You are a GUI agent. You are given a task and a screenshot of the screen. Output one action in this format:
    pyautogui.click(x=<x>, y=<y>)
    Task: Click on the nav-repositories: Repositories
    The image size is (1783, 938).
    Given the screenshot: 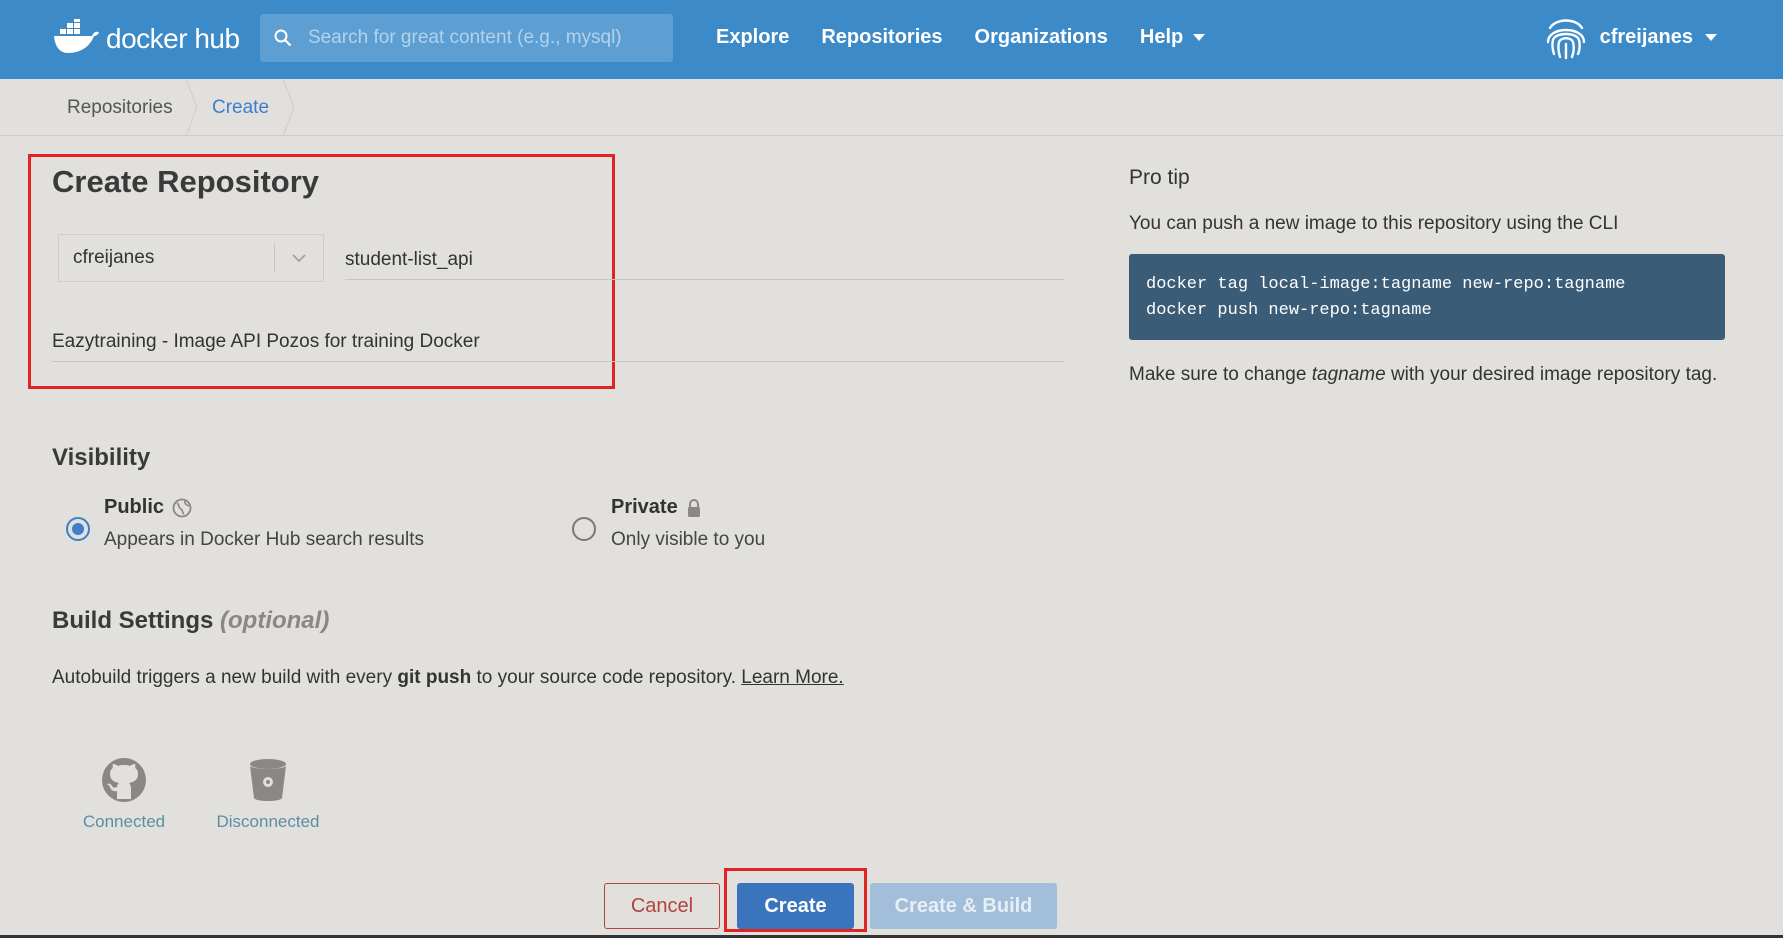 What is the action you would take?
    pyautogui.click(x=881, y=37)
    